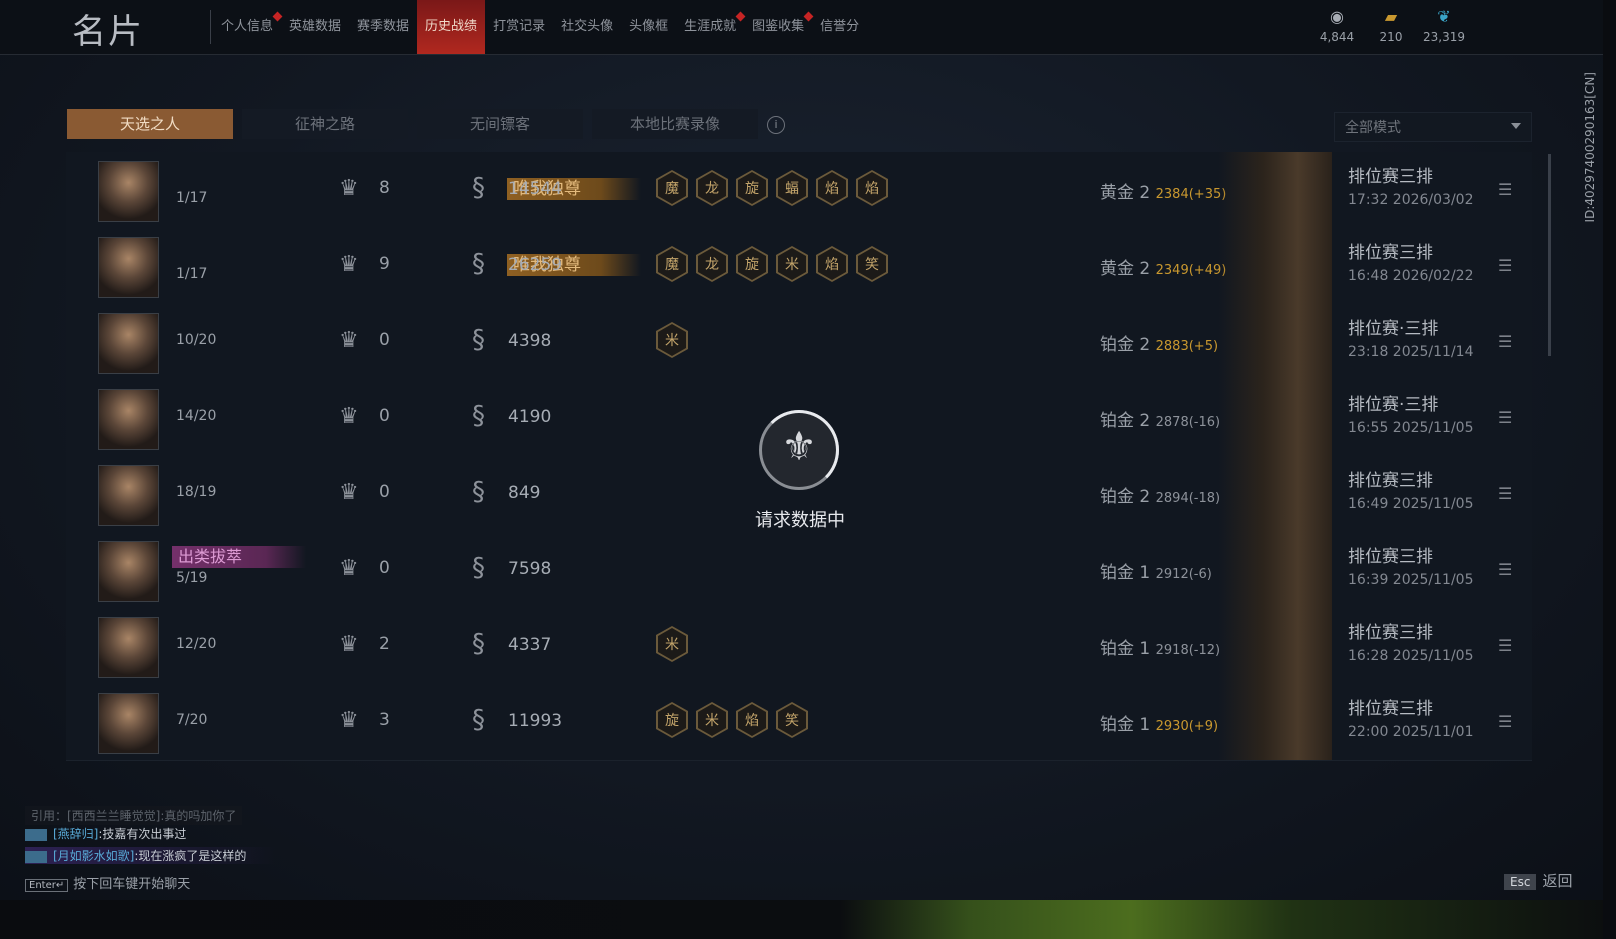  Describe the element at coordinates (1125, 269) in the screenshot. I see `tier-name: 黄金 2` at that location.